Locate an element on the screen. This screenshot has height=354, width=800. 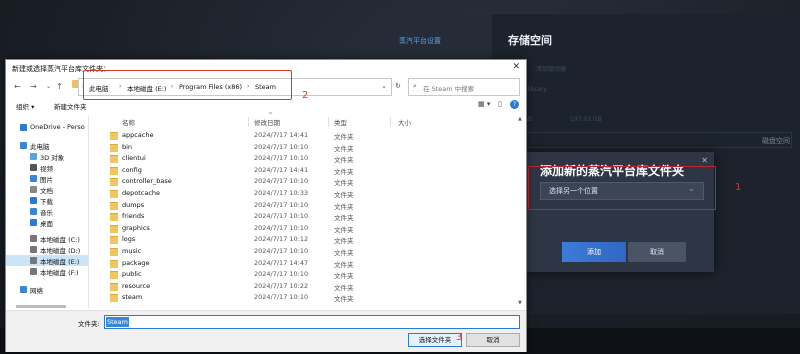
view-options-icon: ▦ ▾ is located at coordinates (484, 104).